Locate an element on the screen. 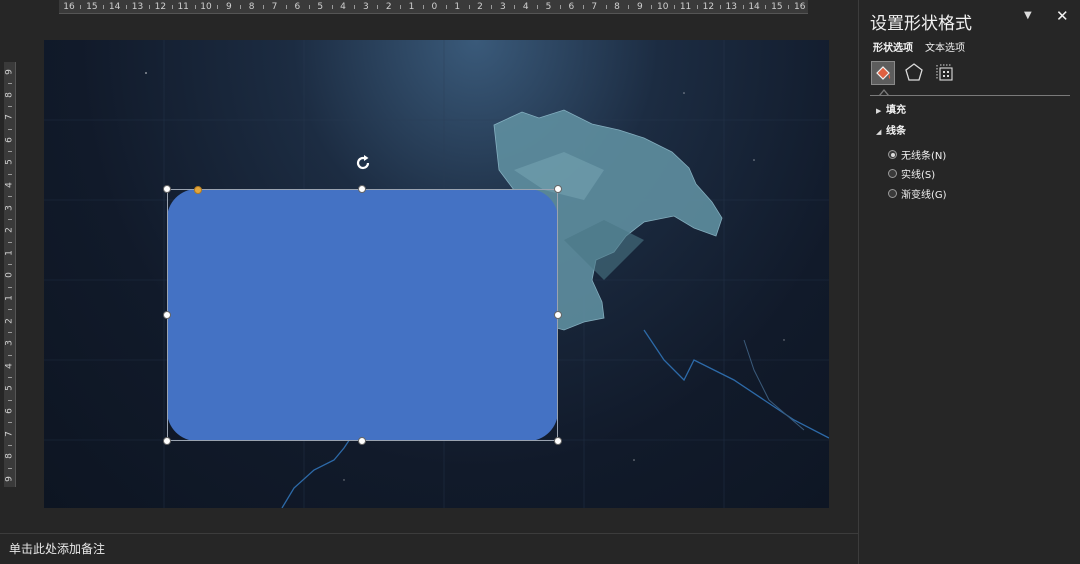 This screenshot has height=564, width=1080. ruler-tick-label: 10 is located at coordinates (662, 7).